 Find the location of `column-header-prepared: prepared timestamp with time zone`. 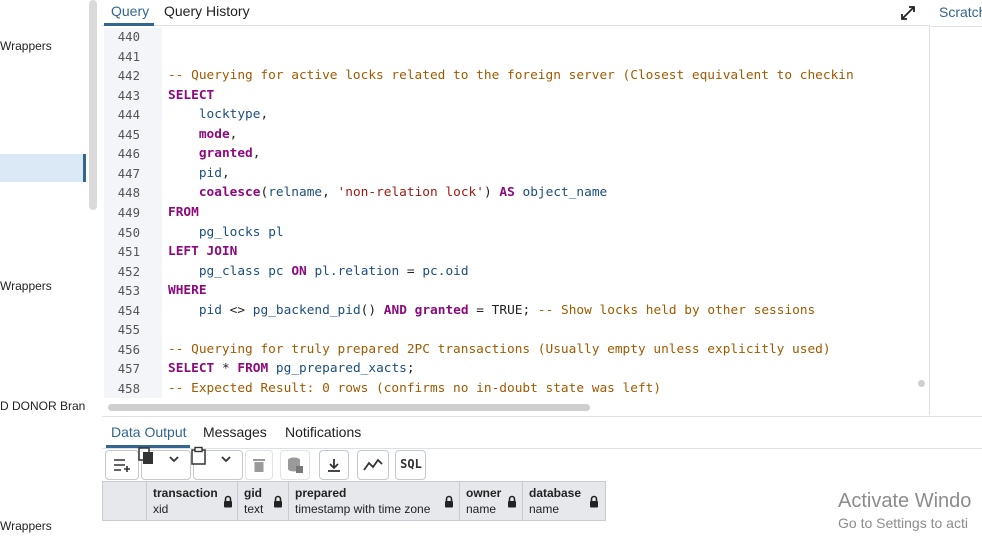

column-header-prepared: prepared timestamp with time zone is located at coordinates (374, 501).